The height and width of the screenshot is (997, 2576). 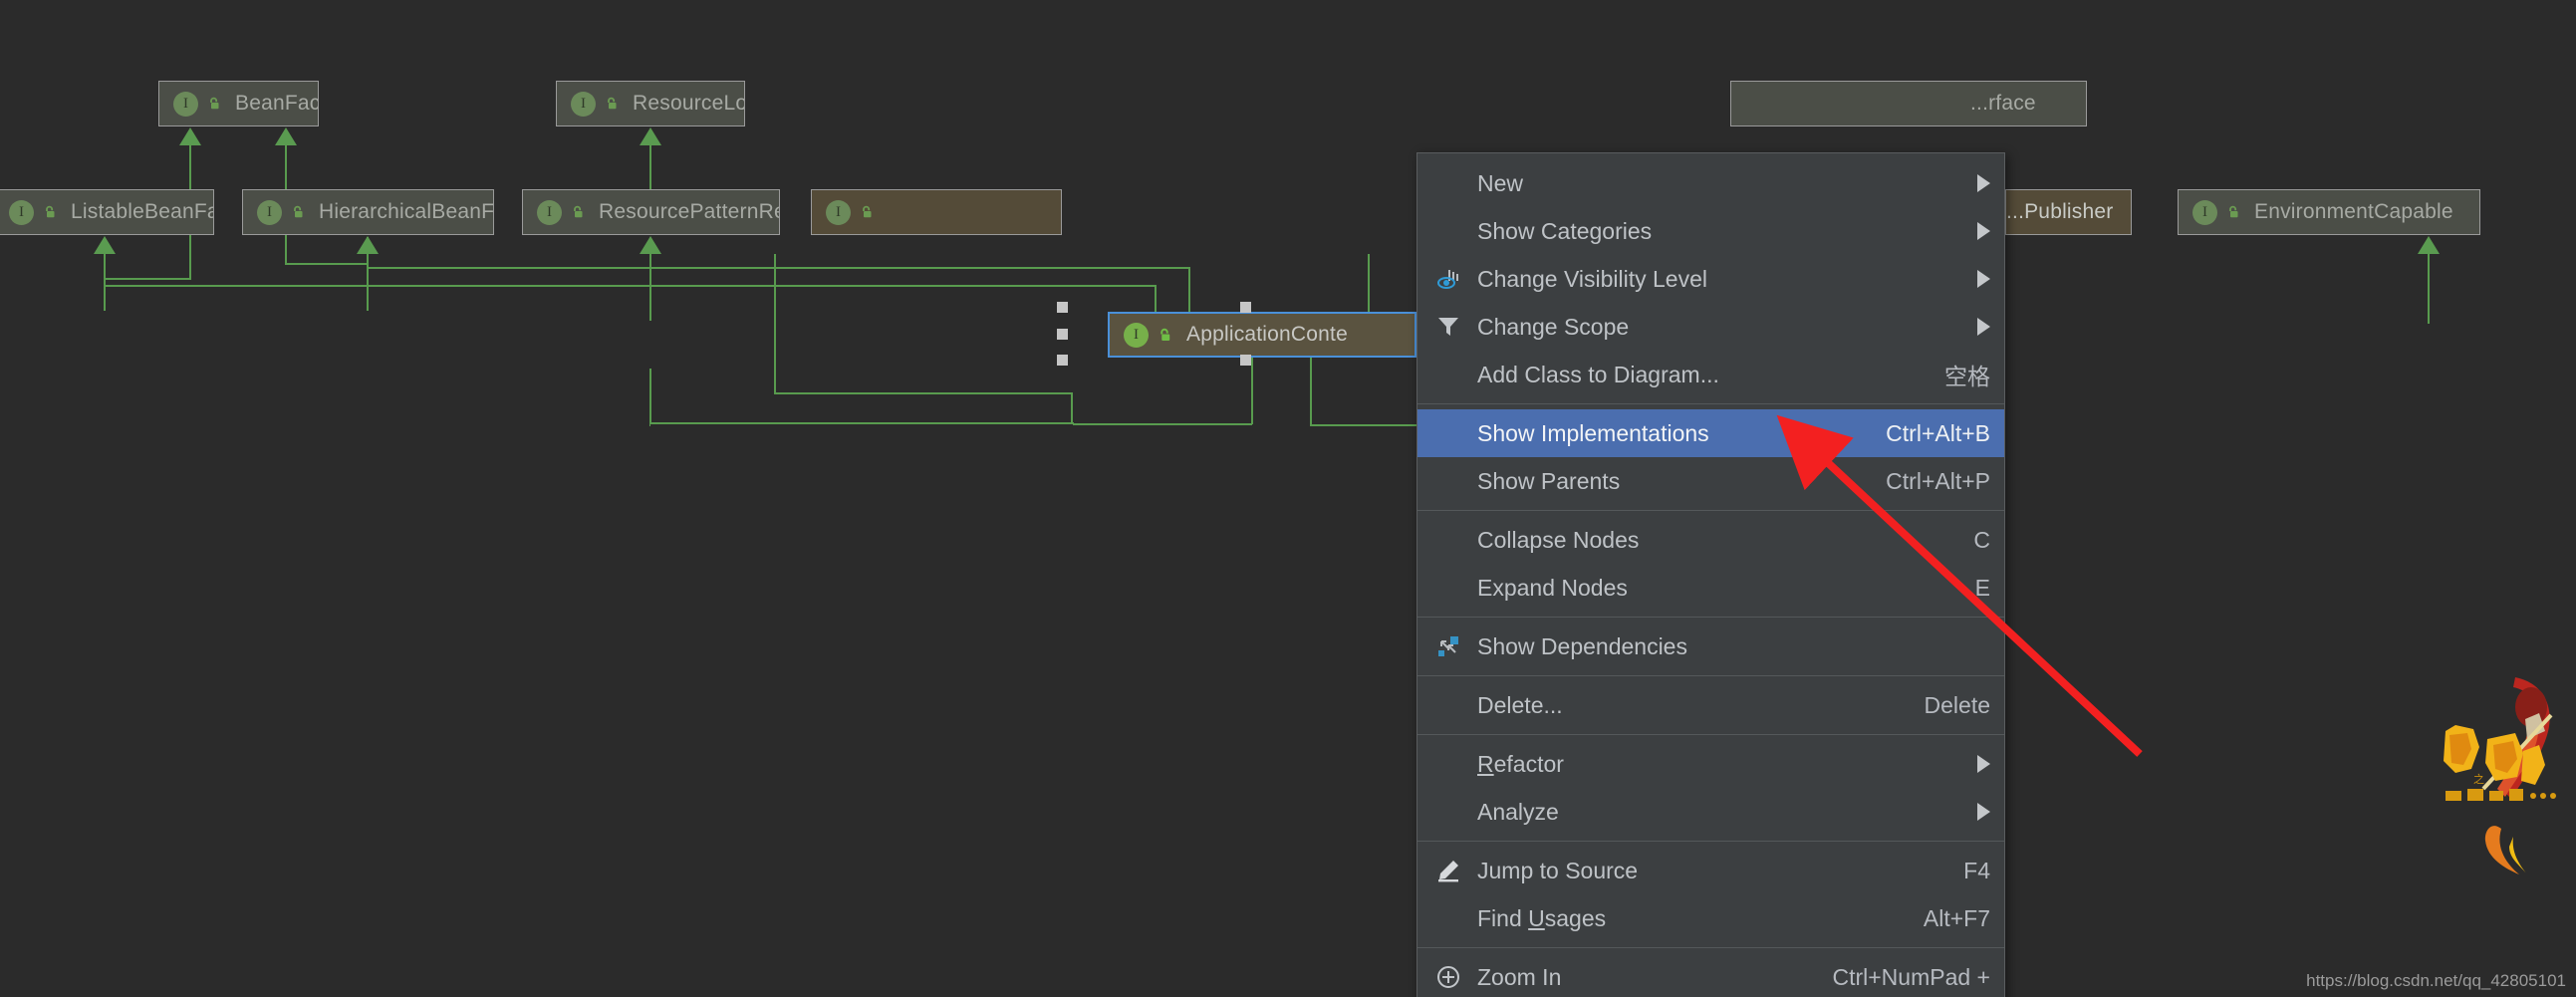 I want to click on uml-node-publisher: ...Publisher, so click(x=2068, y=212).